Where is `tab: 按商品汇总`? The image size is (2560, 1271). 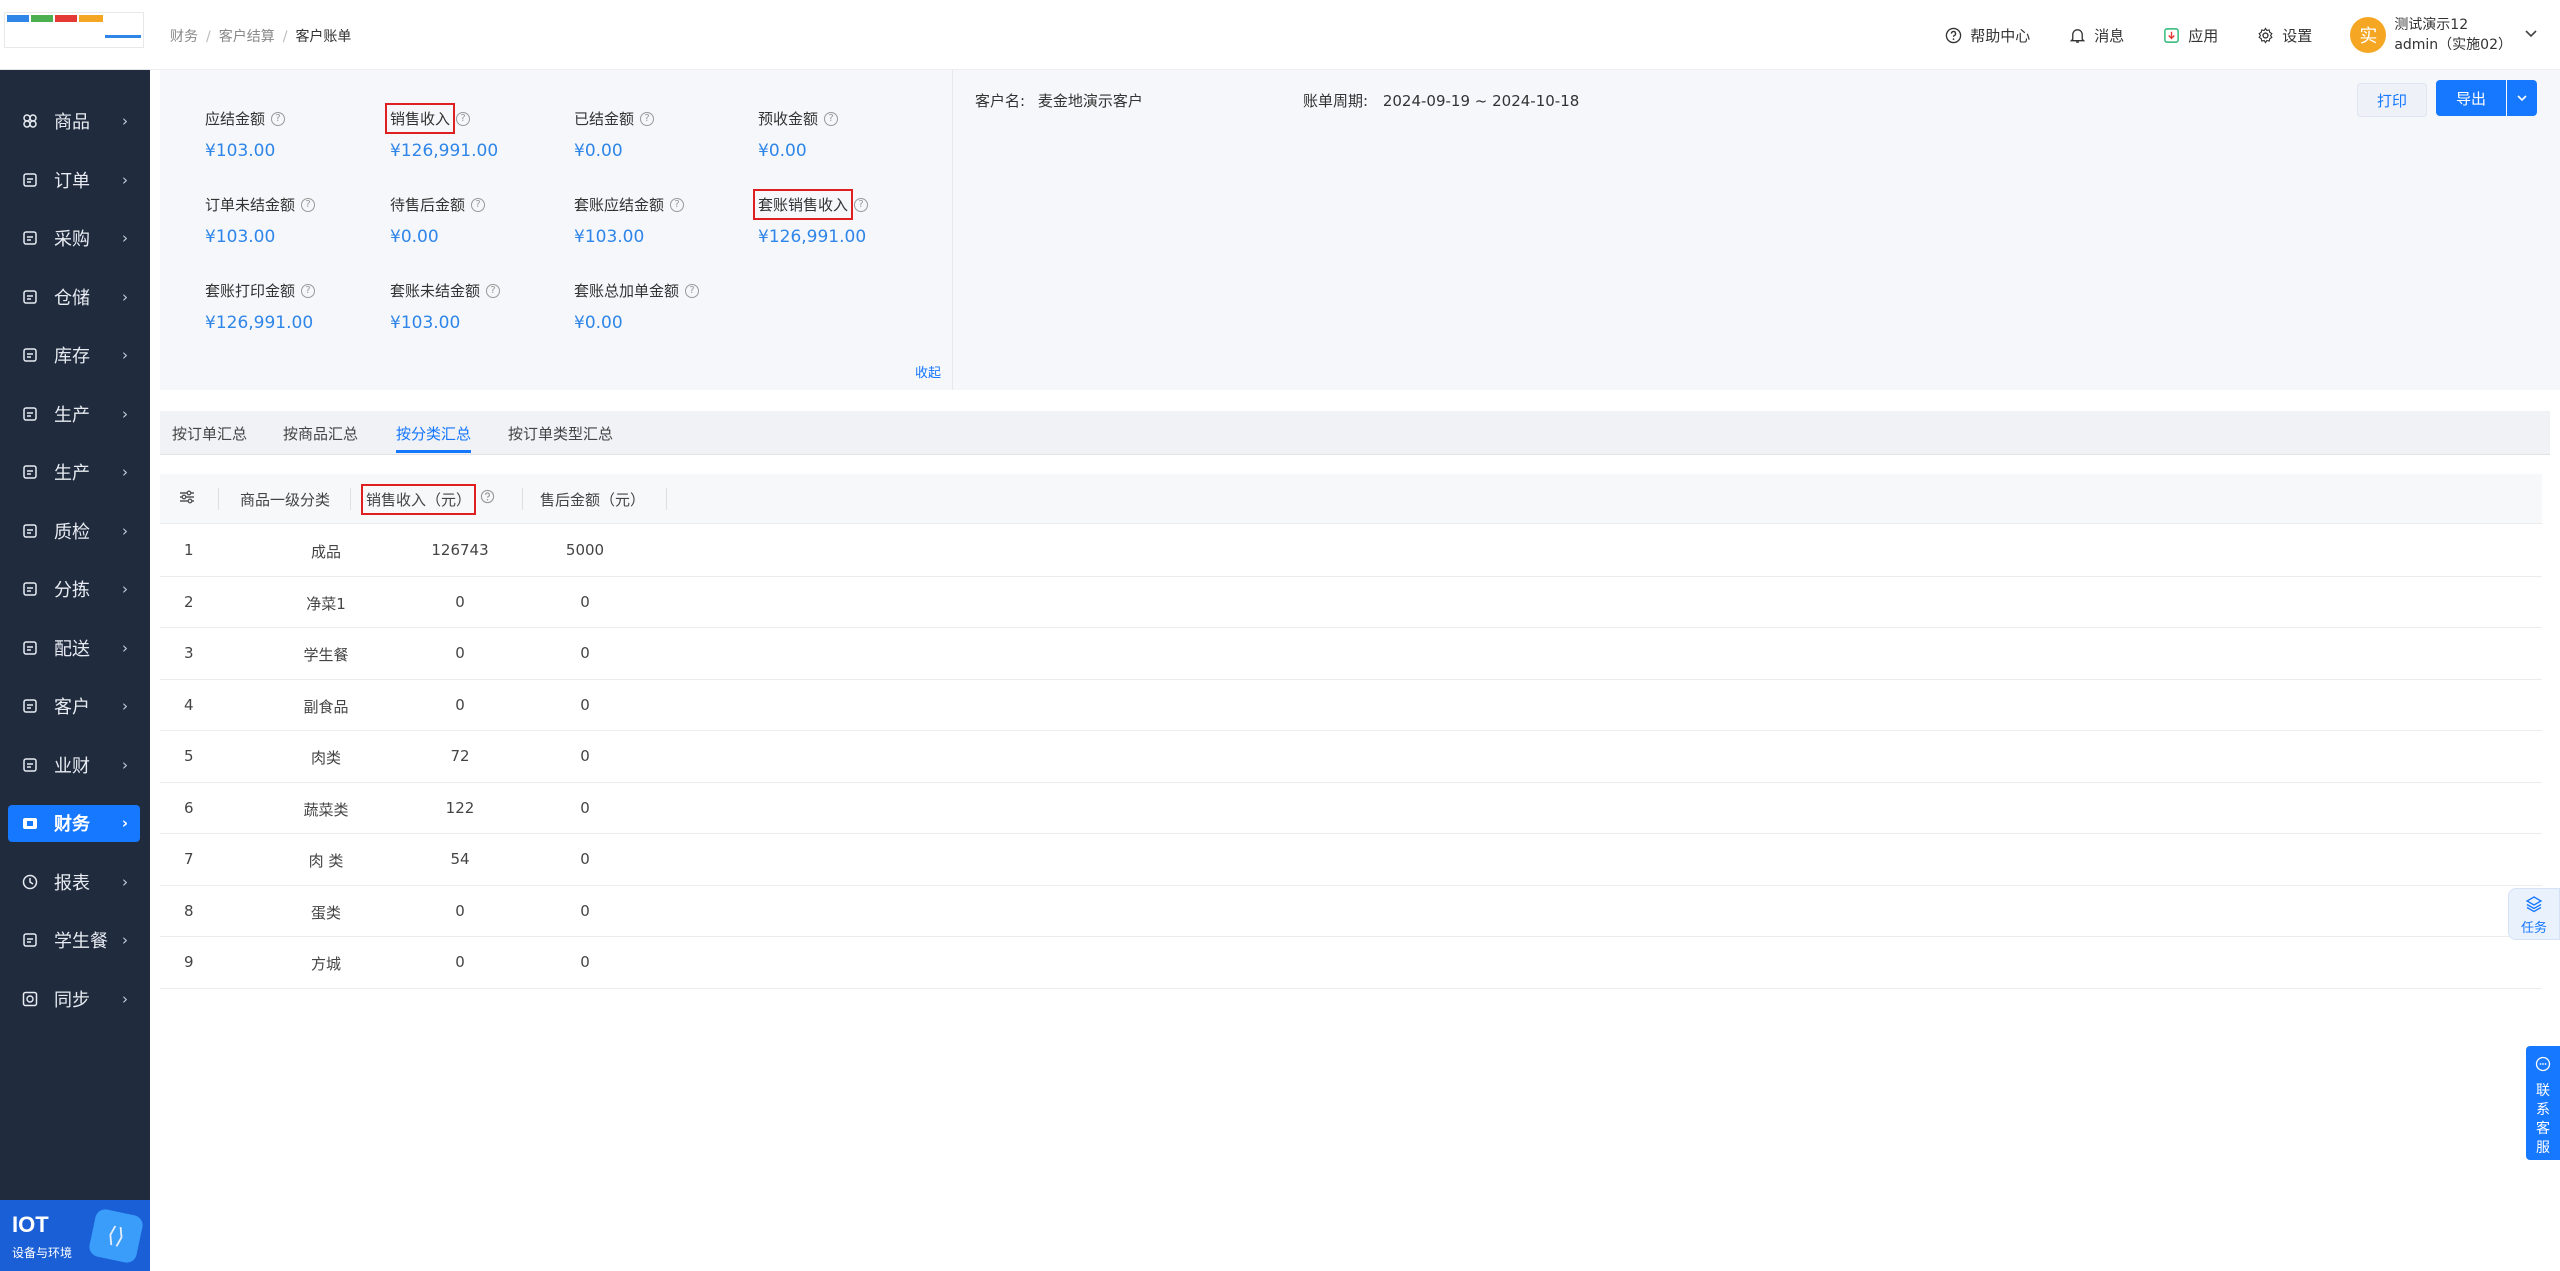 tab: 按商品汇总 is located at coordinates (320, 433).